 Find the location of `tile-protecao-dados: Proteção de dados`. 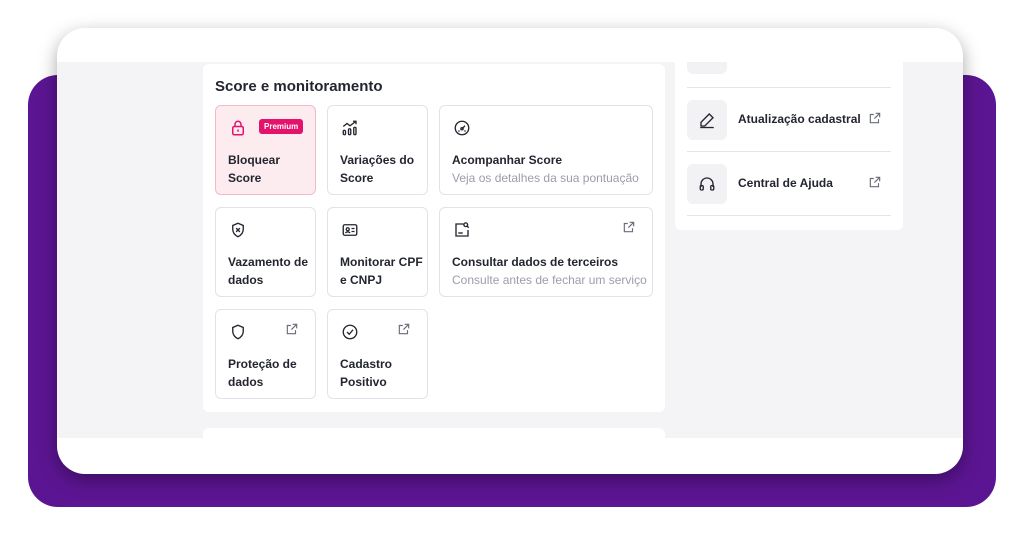

tile-protecao-dados: Proteção de dados is located at coordinates (265, 354).